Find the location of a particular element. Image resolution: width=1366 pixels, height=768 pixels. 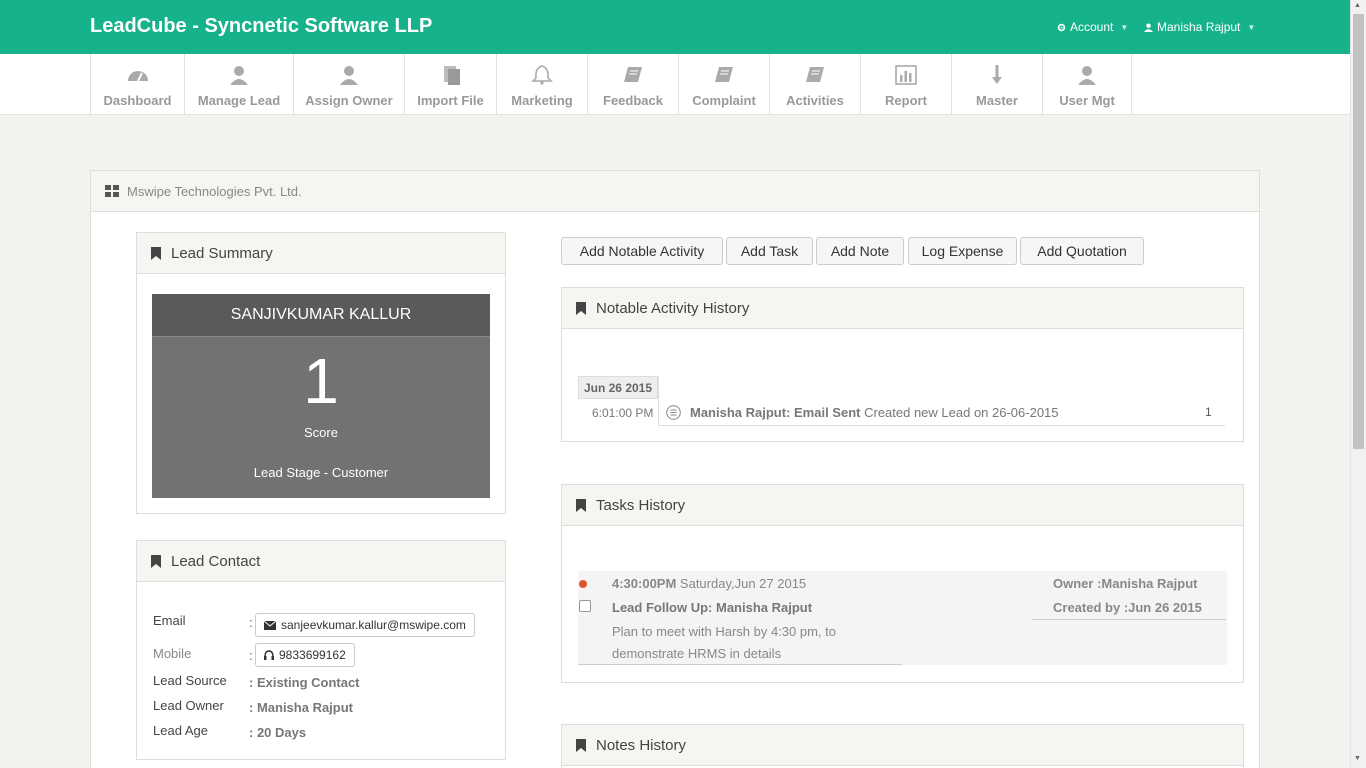

account-label: Account is located at coordinates (1092, 27).